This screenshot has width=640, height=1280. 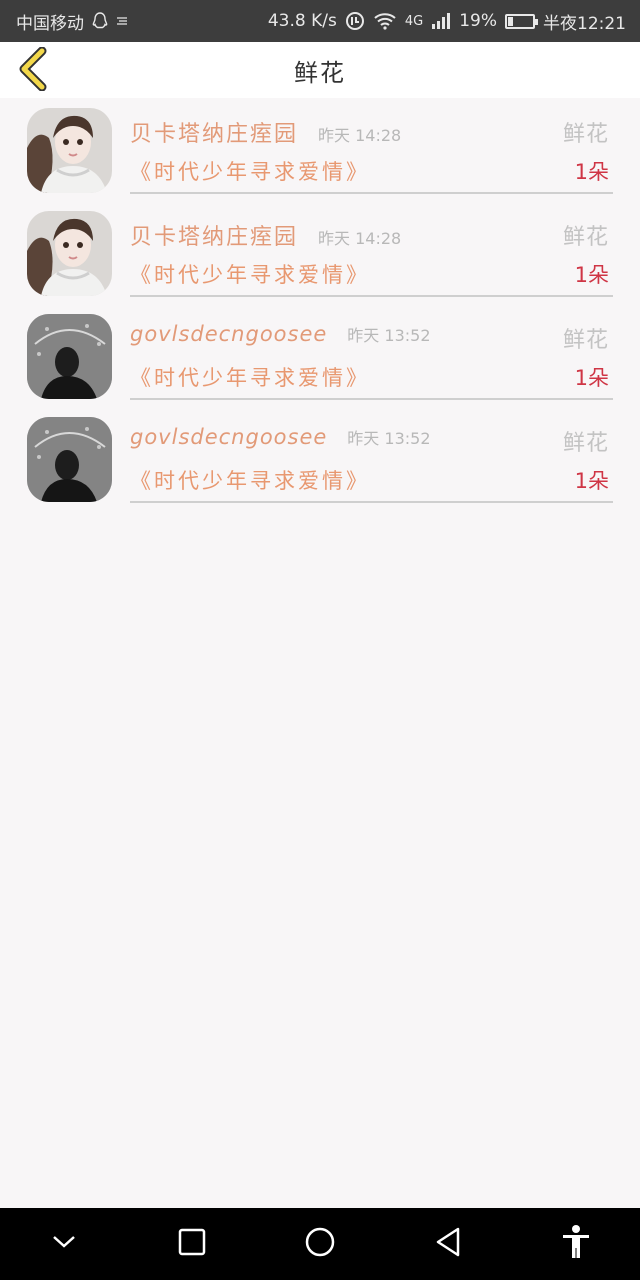 I want to click on network-type: 4G, so click(x=414, y=21).